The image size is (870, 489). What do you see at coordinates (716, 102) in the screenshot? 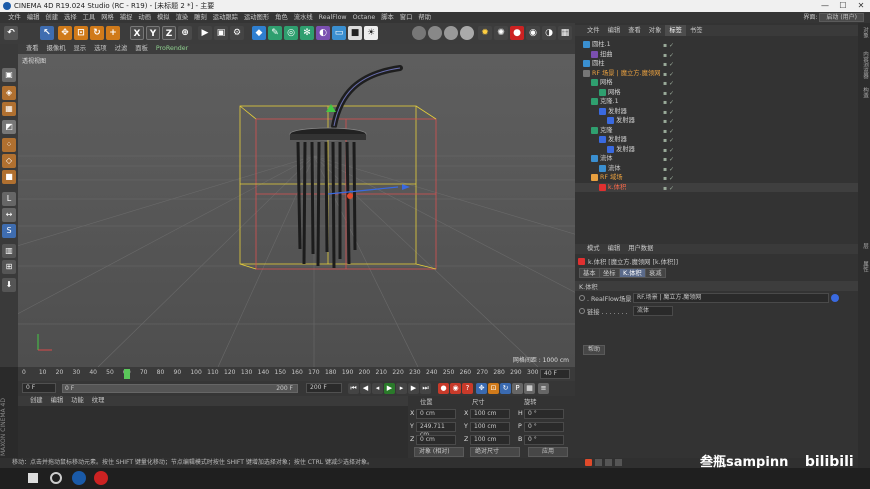
I see `object-row: 克隆.1 ▪ ✓` at bounding box center [716, 102].